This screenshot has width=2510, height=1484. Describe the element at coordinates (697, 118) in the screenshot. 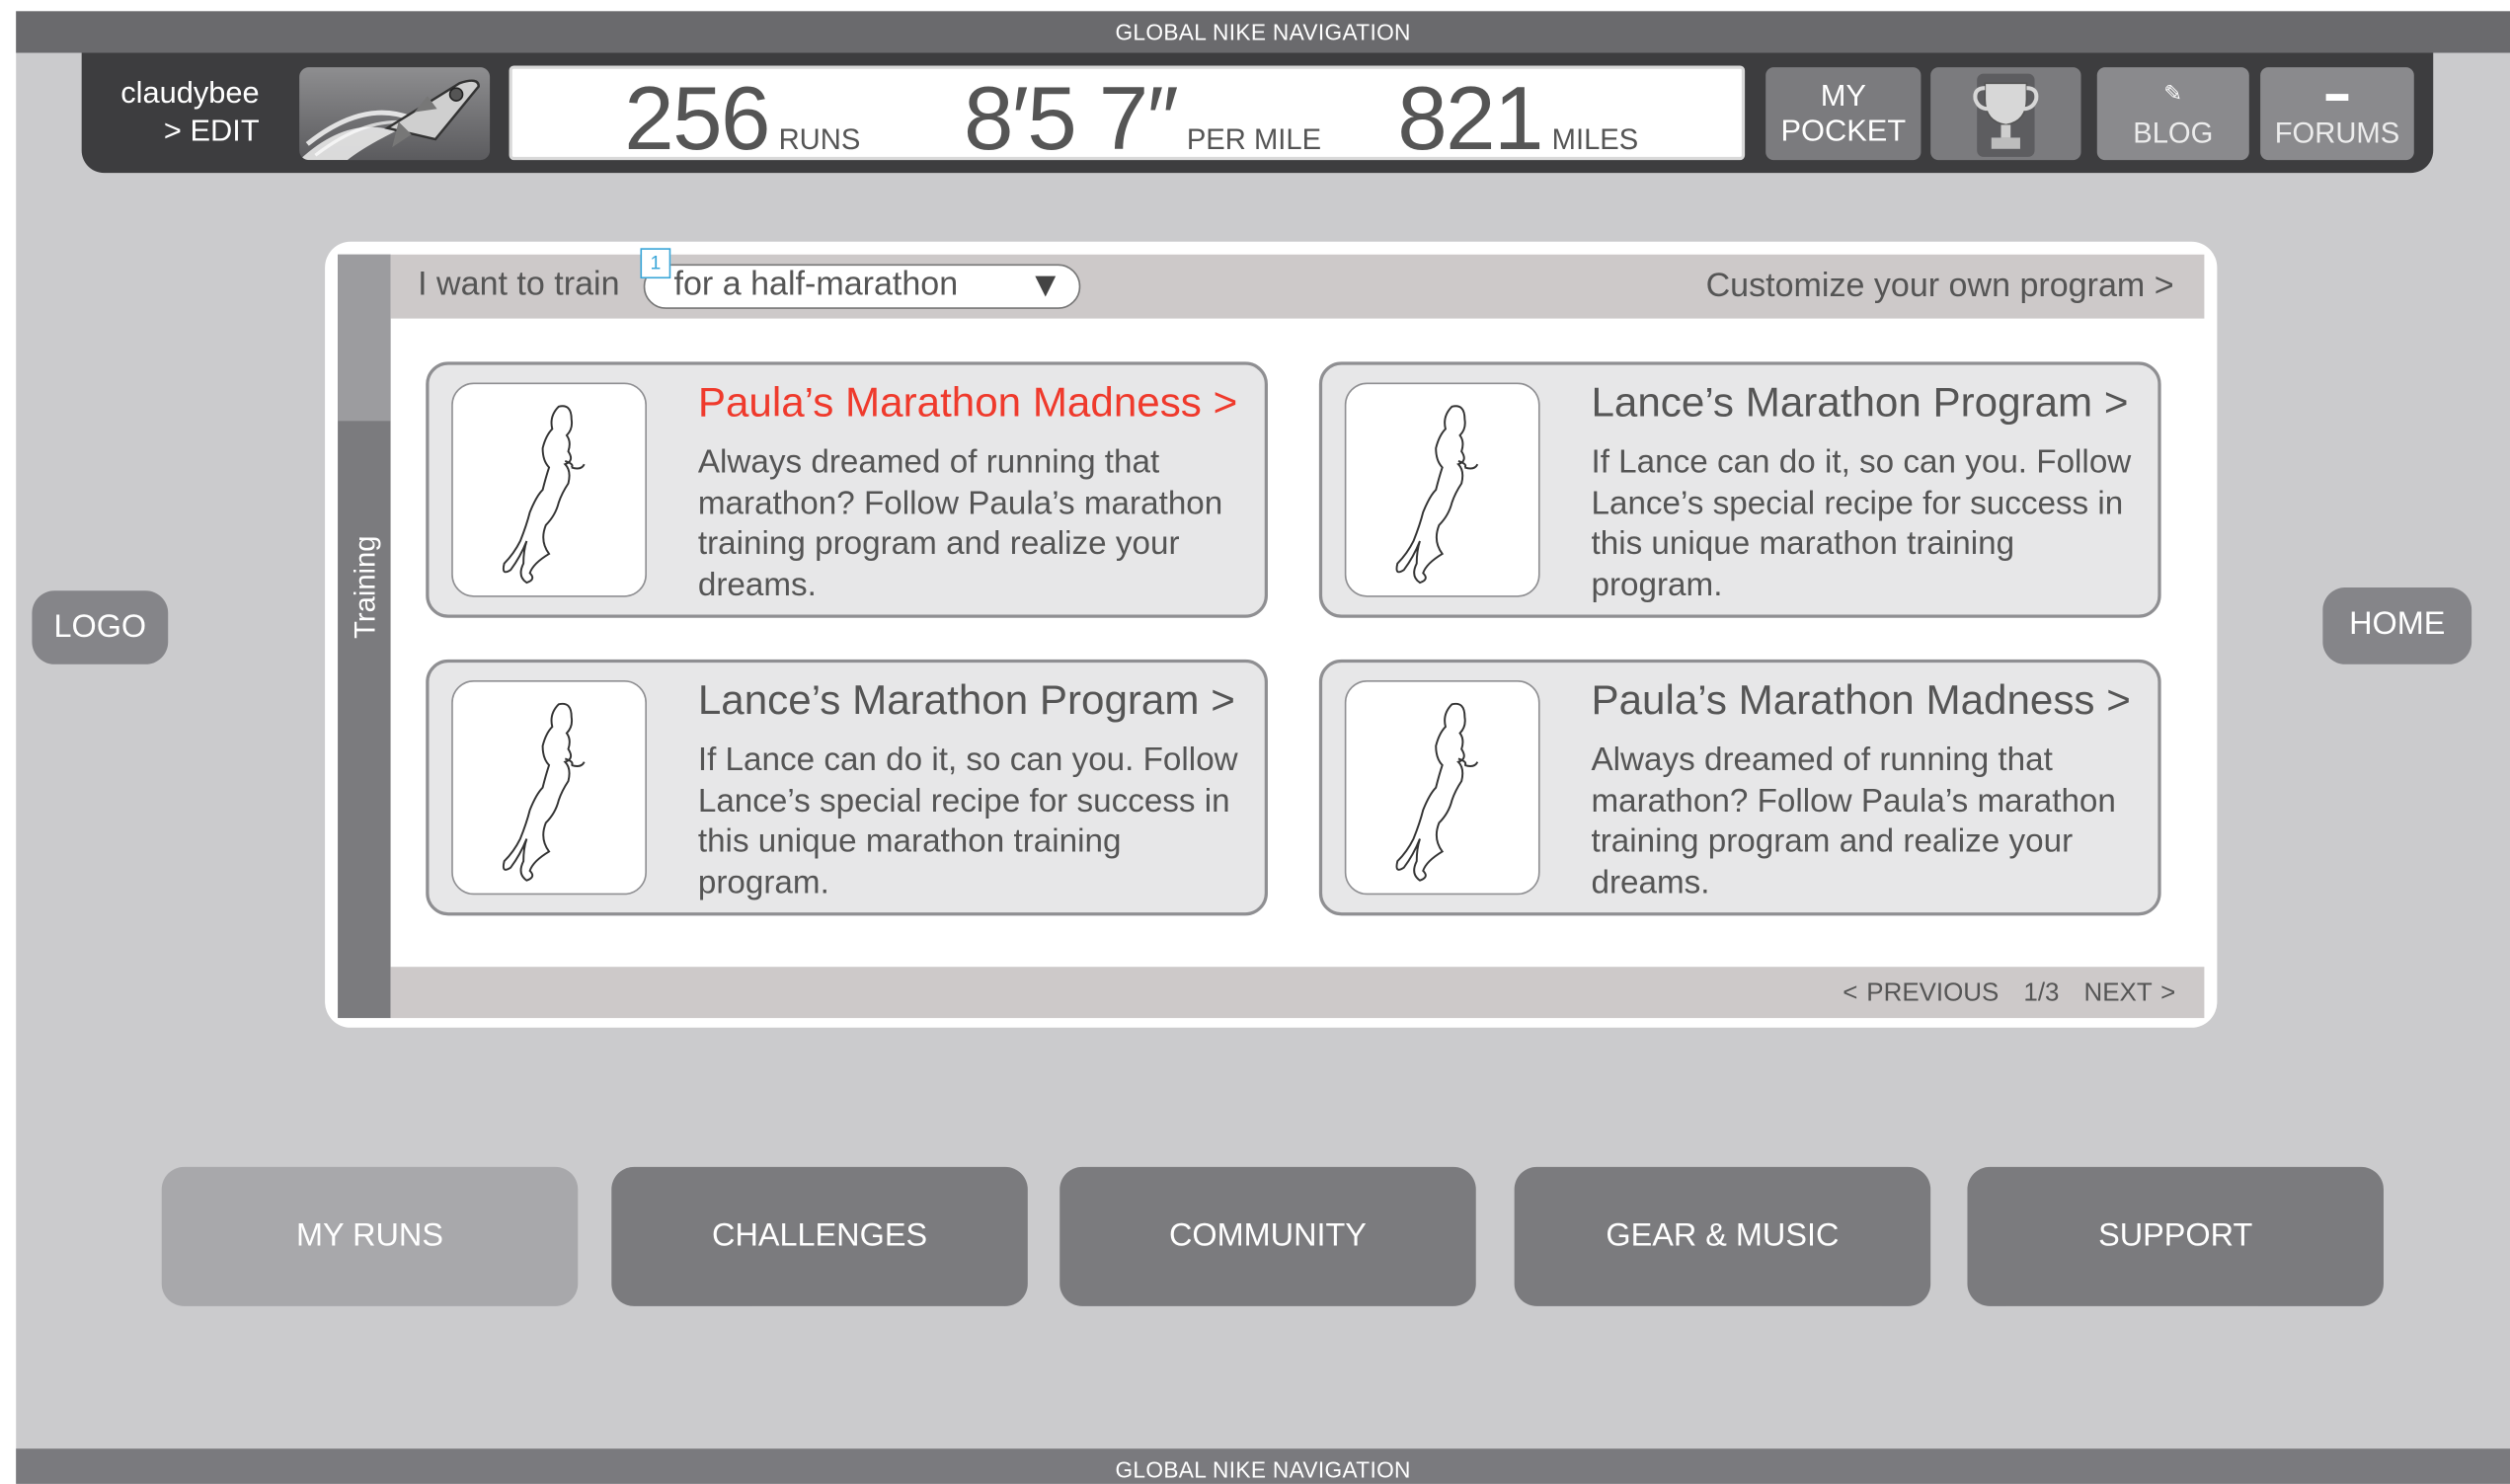

I see `runs-count: 256` at that location.